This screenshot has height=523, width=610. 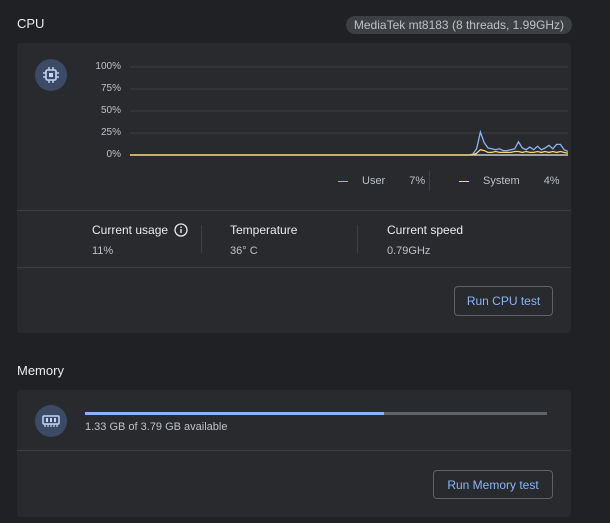 What do you see at coordinates (464, 181) in the screenshot?
I see `legend-system-swatch` at bounding box center [464, 181].